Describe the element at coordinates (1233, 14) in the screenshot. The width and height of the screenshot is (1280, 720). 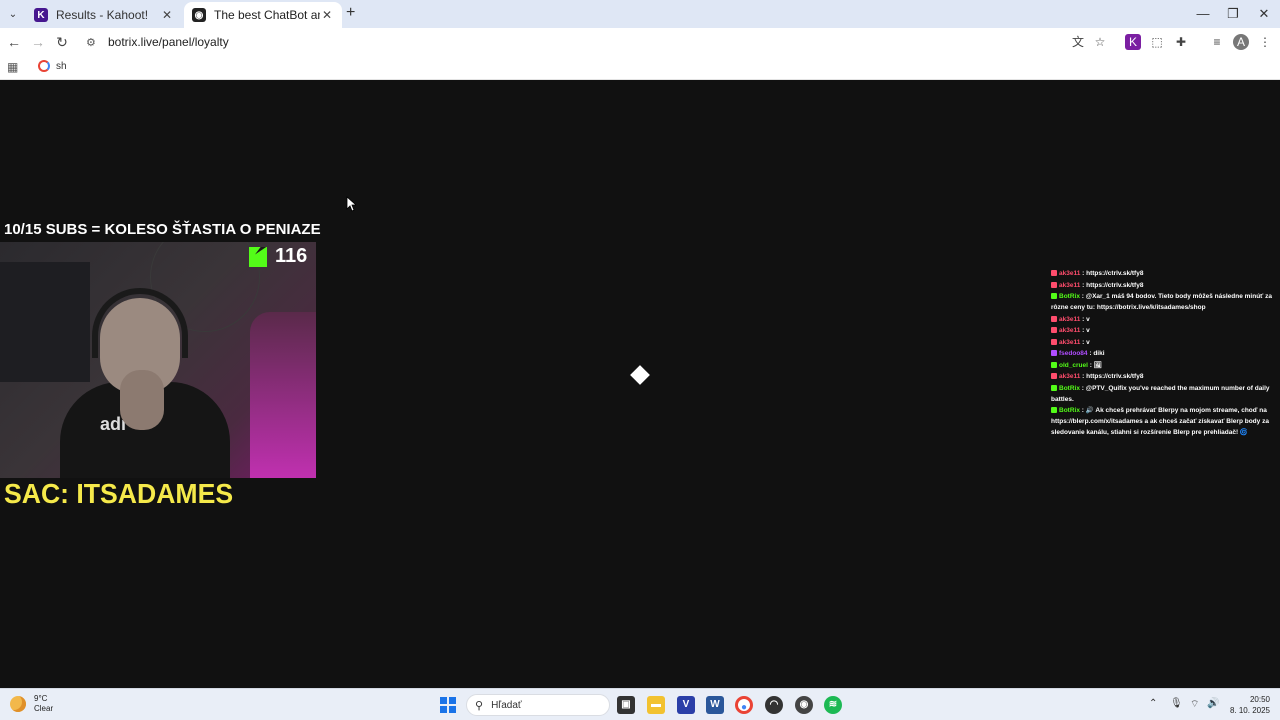
I see `restore-button: ❐` at that location.